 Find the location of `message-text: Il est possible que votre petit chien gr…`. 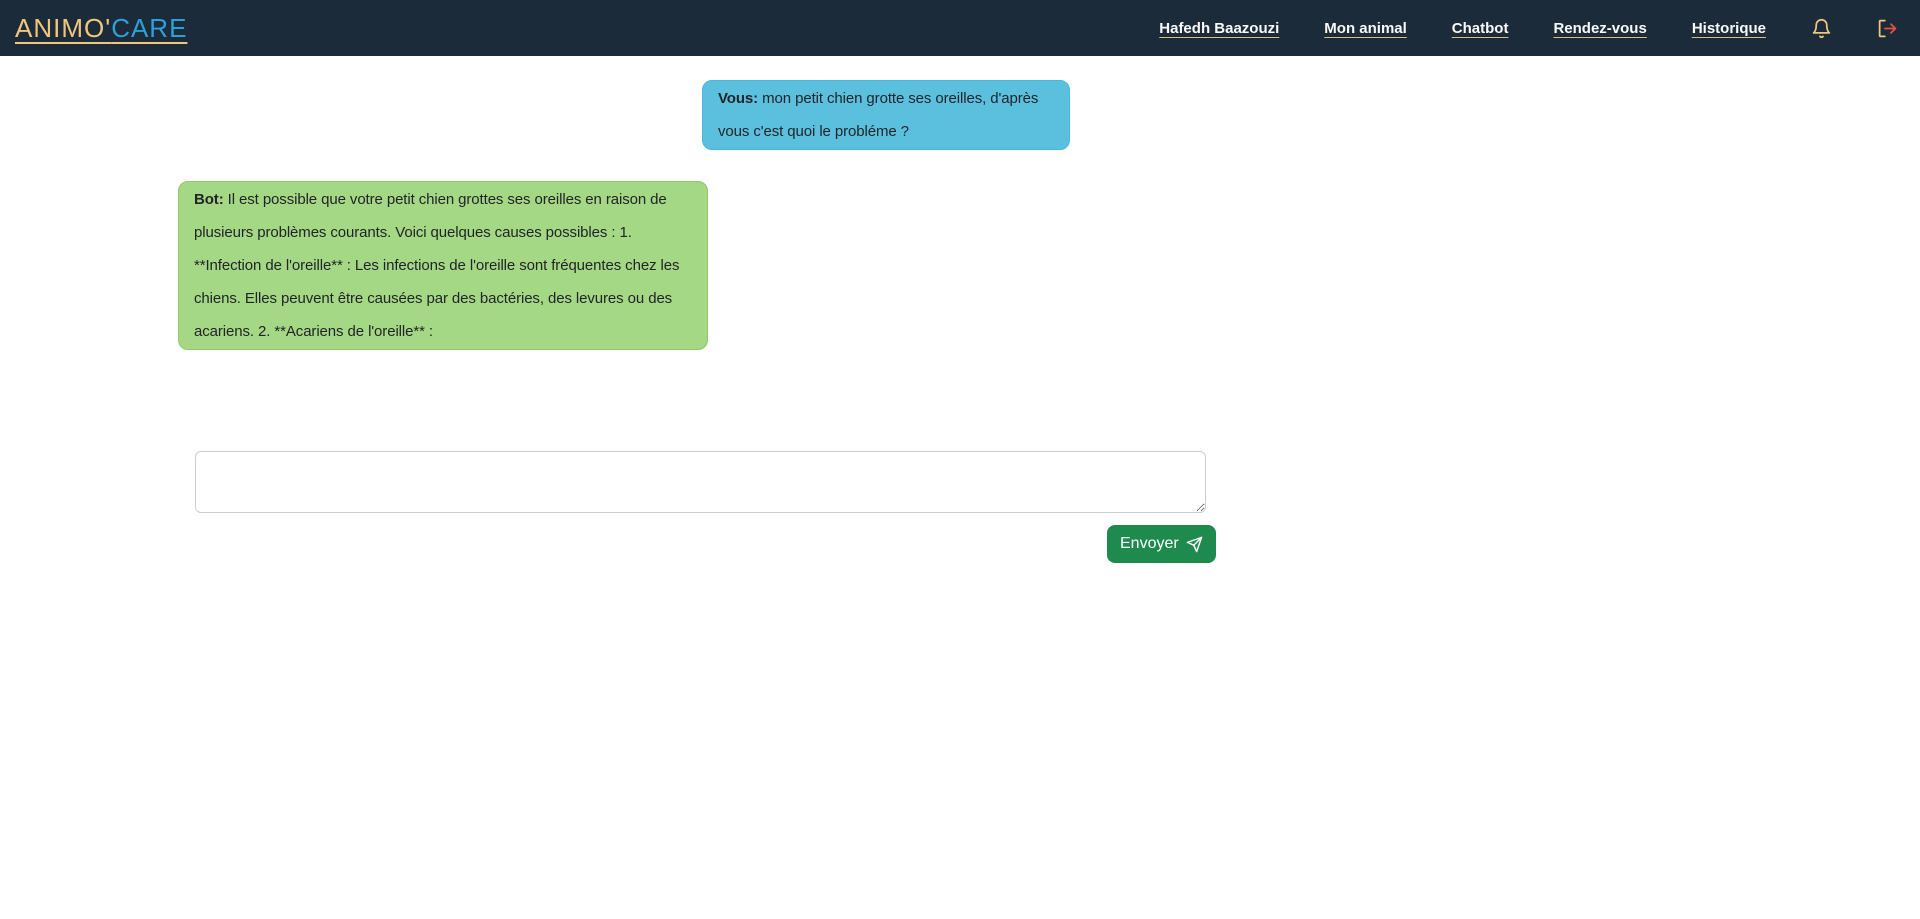

message-text: Il est possible que votre petit chien gr… is located at coordinates (437, 265).